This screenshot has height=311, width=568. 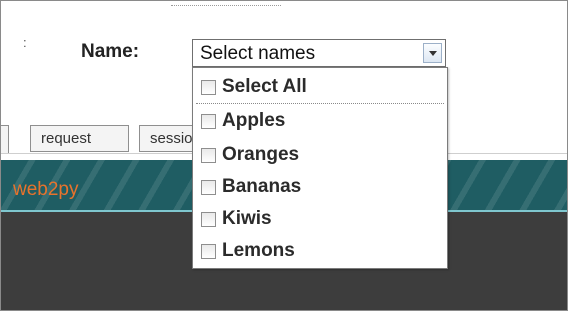 What do you see at coordinates (262, 186) in the screenshot?
I see `option-label: Bananas` at bounding box center [262, 186].